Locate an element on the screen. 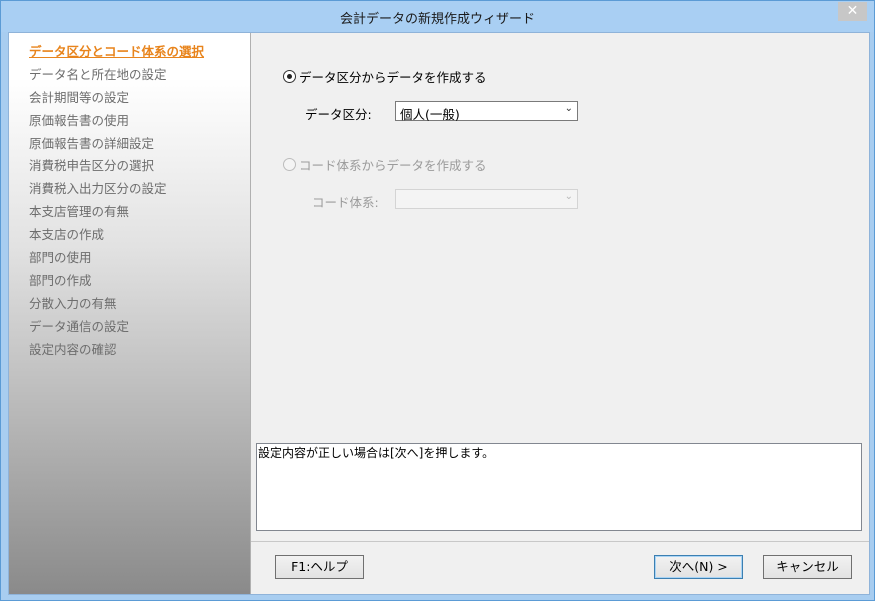  code-system-select: ⌄ is located at coordinates (486, 199).